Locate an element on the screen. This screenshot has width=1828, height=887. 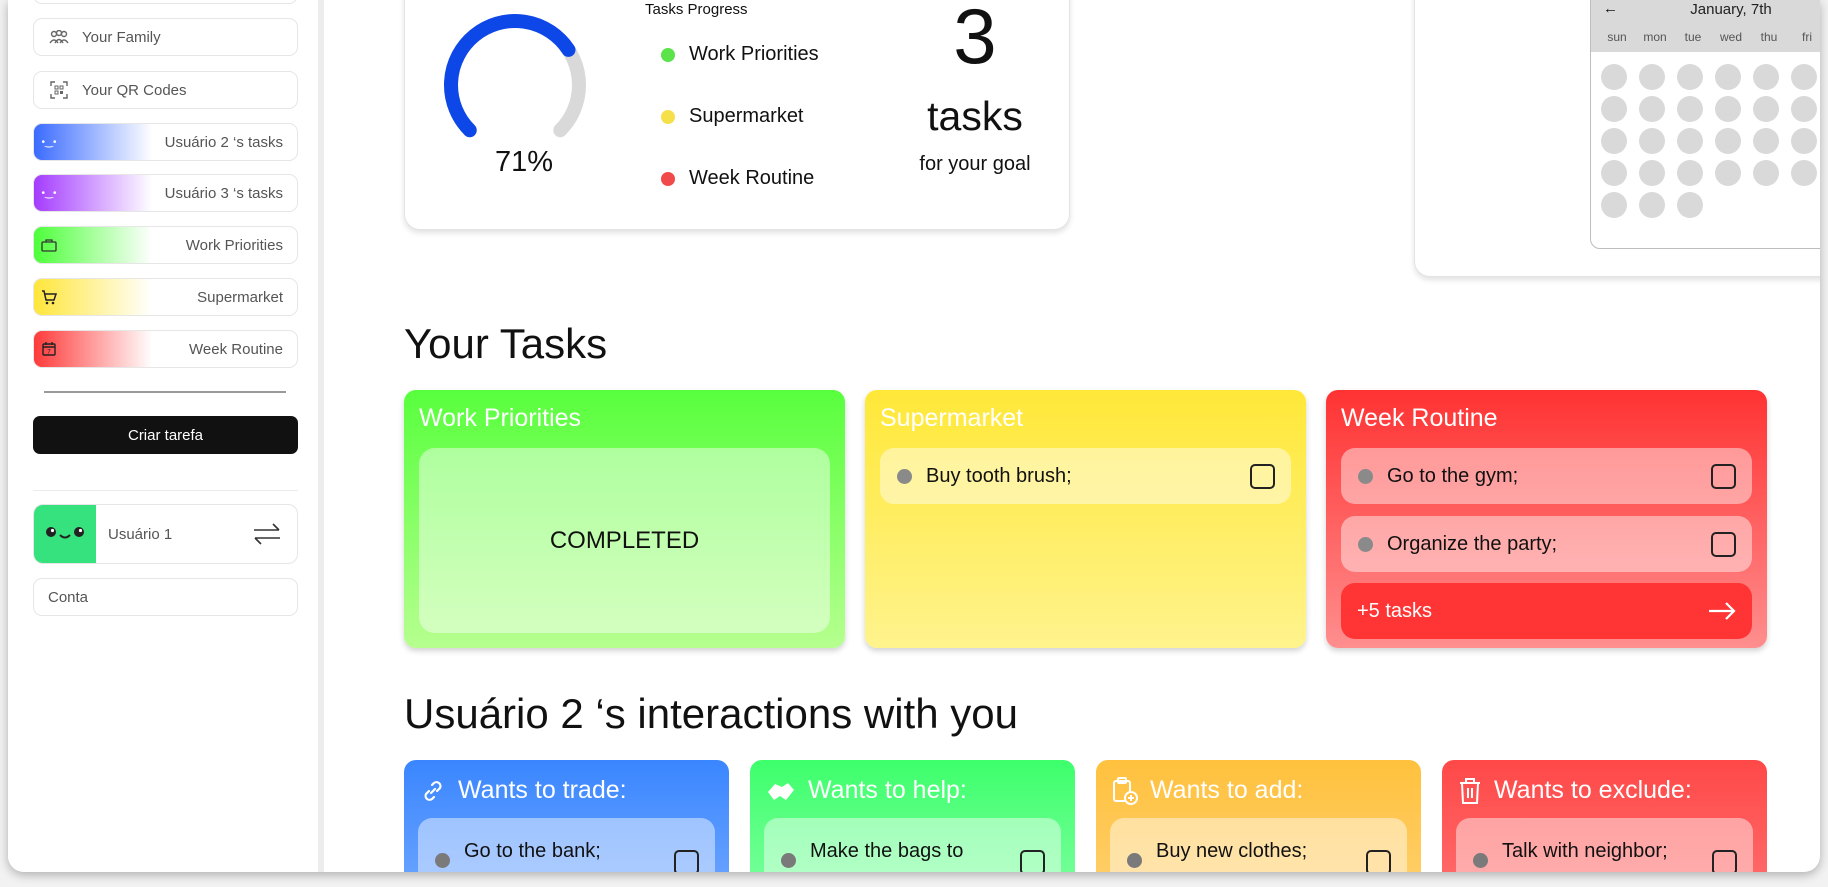
weekday-row: sun mon tue wed thu fri sat is located at coordinates (1709, 37).